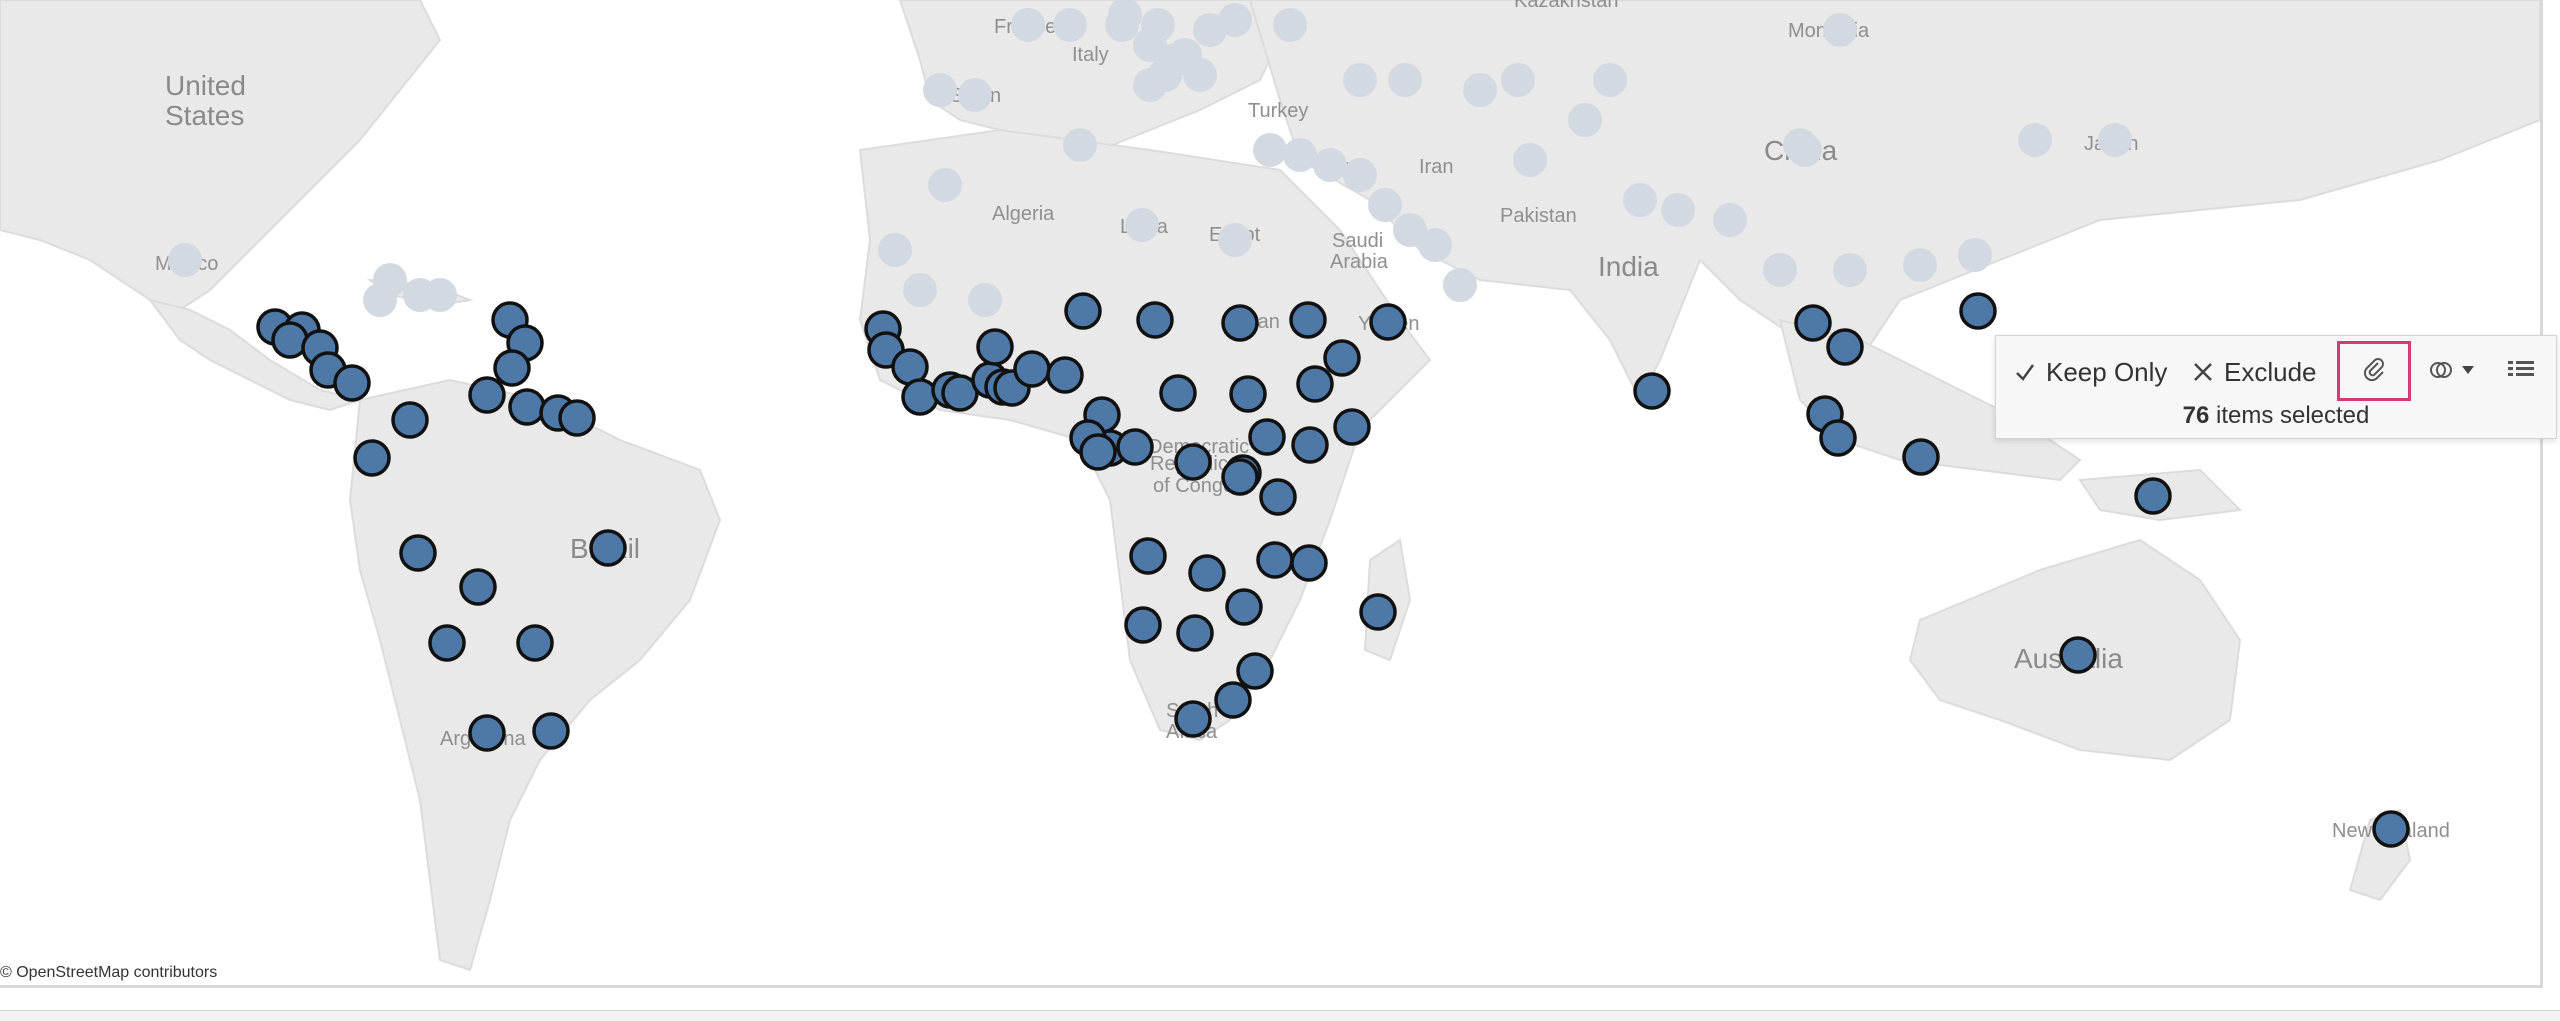 This screenshot has height=1021, width=2560. I want to click on exclude-button: Exclude, so click(2254, 372).